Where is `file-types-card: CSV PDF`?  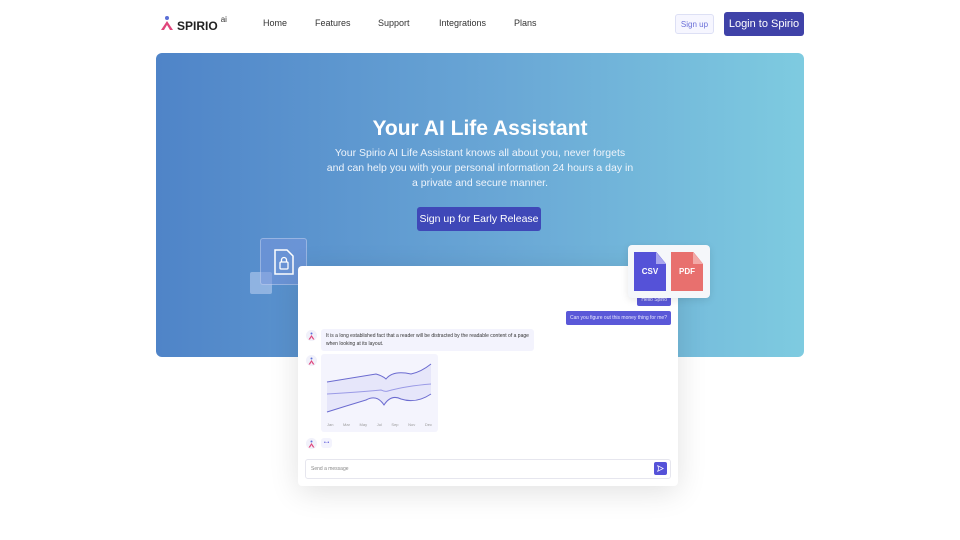
file-types-card: CSV PDF is located at coordinates (669, 271).